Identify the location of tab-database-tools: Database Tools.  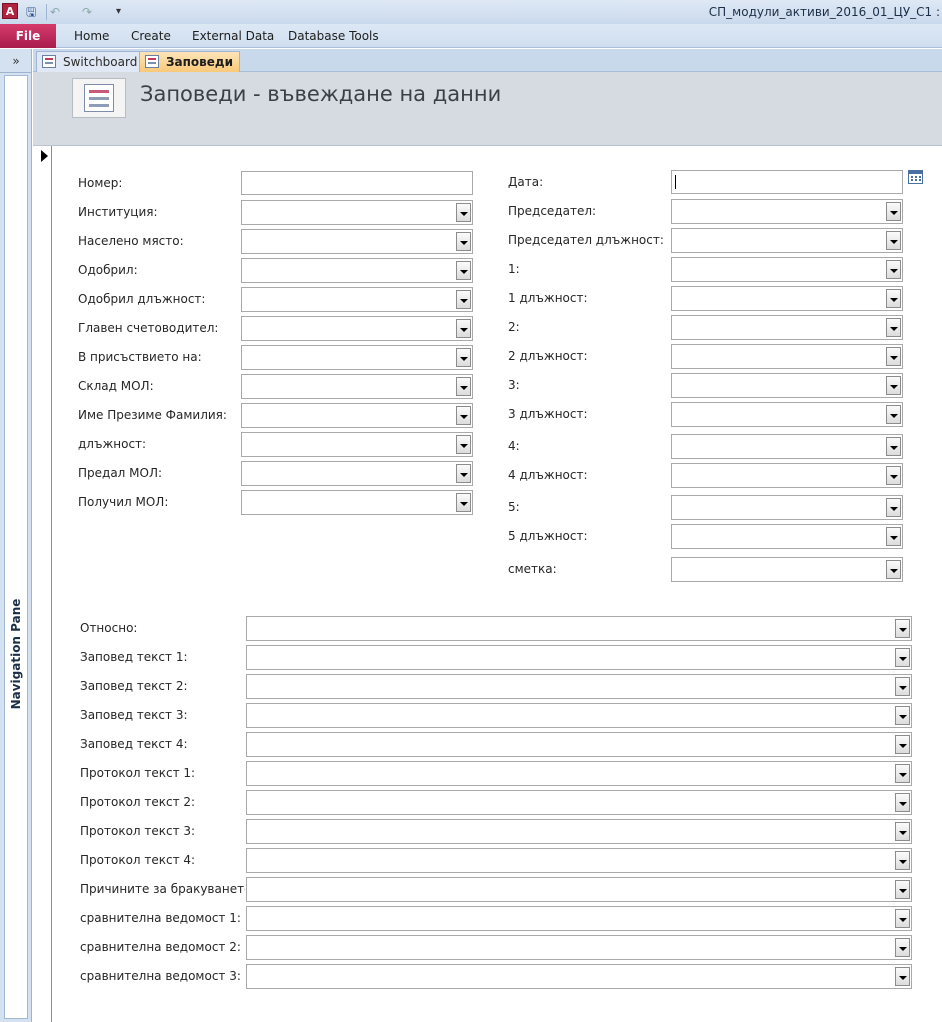
(333, 36).